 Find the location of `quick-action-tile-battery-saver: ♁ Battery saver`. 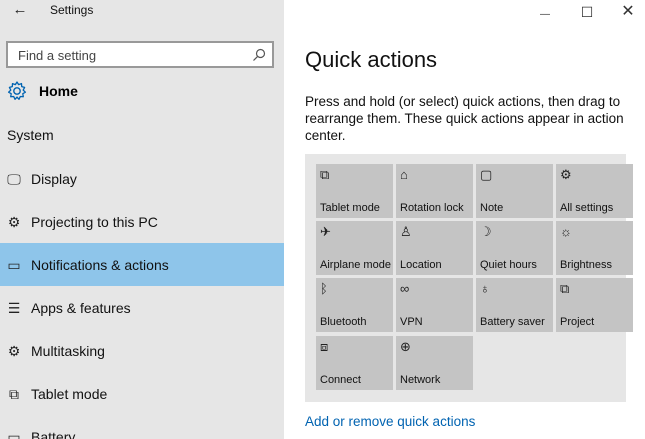

quick-action-tile-battery-saver: ♁ Battery saver is located at coordinates (514, 305).